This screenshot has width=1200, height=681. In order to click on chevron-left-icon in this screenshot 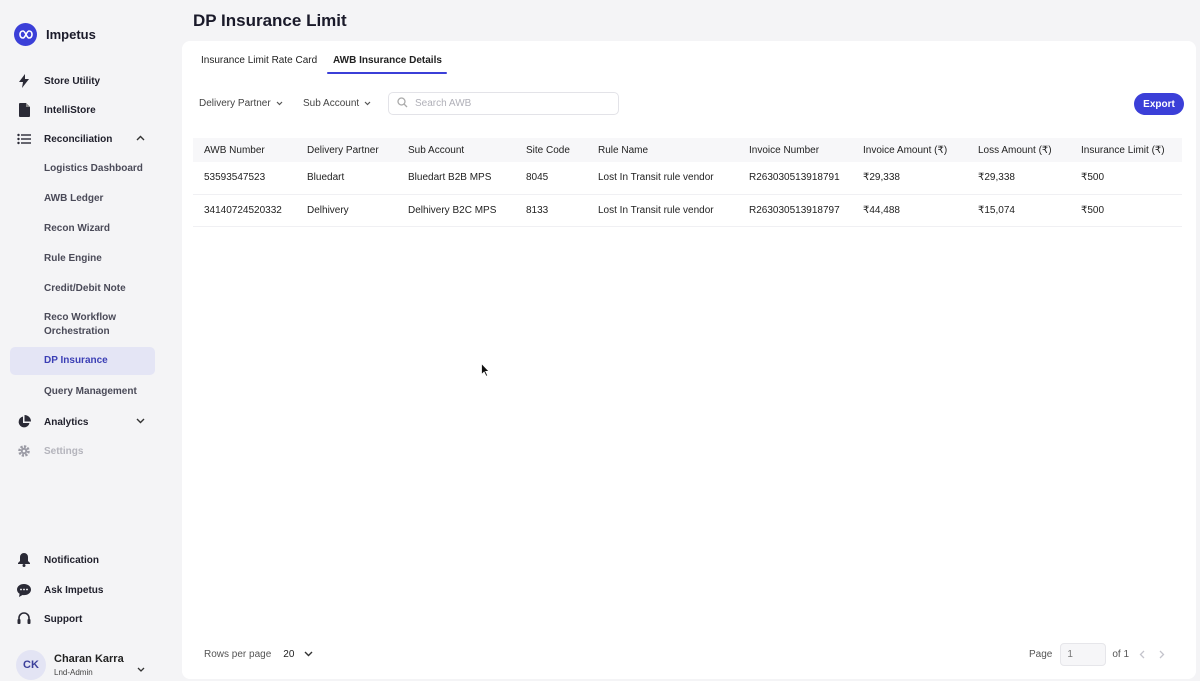, I will do `click(1142, 654)`.